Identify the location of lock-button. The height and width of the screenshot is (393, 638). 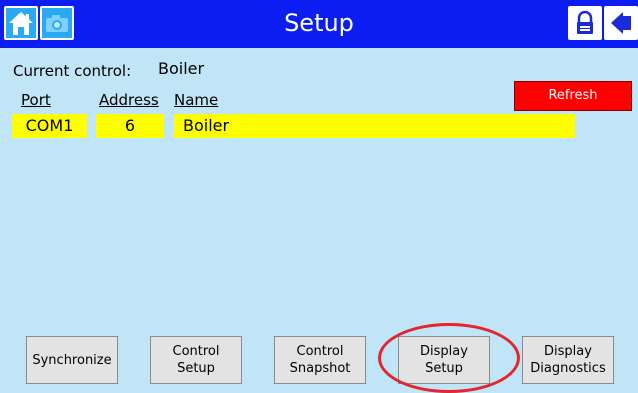
(585, 23).